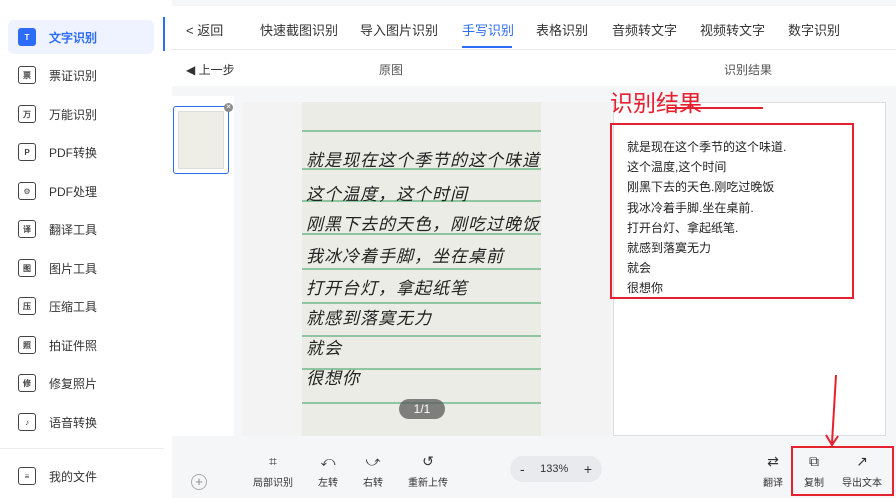 This screenshot has width=896, height=498. I want to click on page-indicator: 1/1, so click(422, 409).